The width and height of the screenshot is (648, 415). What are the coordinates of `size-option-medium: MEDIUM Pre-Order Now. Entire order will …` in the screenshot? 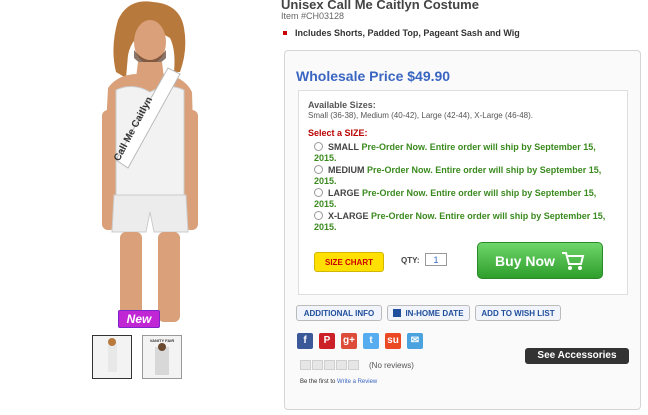 It's located at (466, 176).